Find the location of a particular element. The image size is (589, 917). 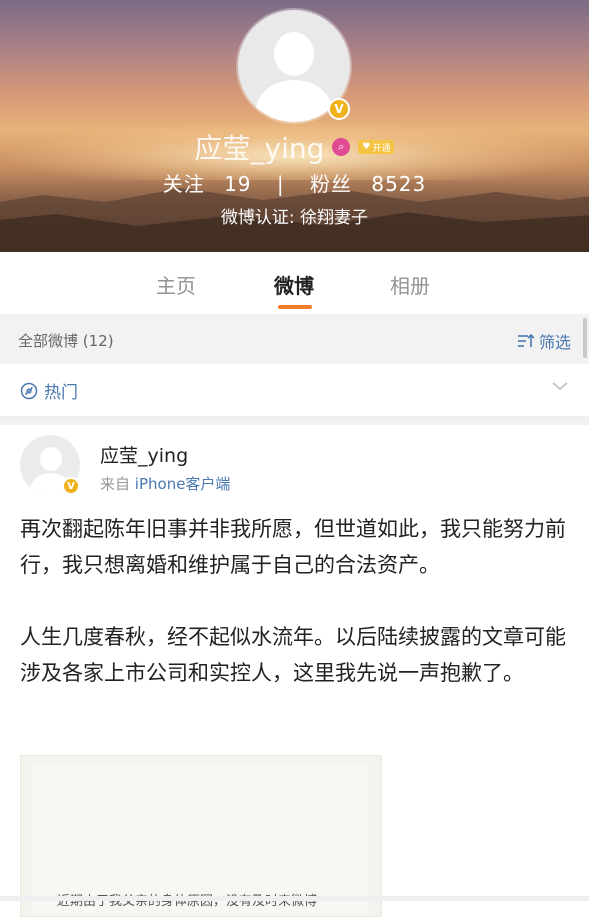

post-source-client: iPhone客户端 is located at coordinates (183, 484).